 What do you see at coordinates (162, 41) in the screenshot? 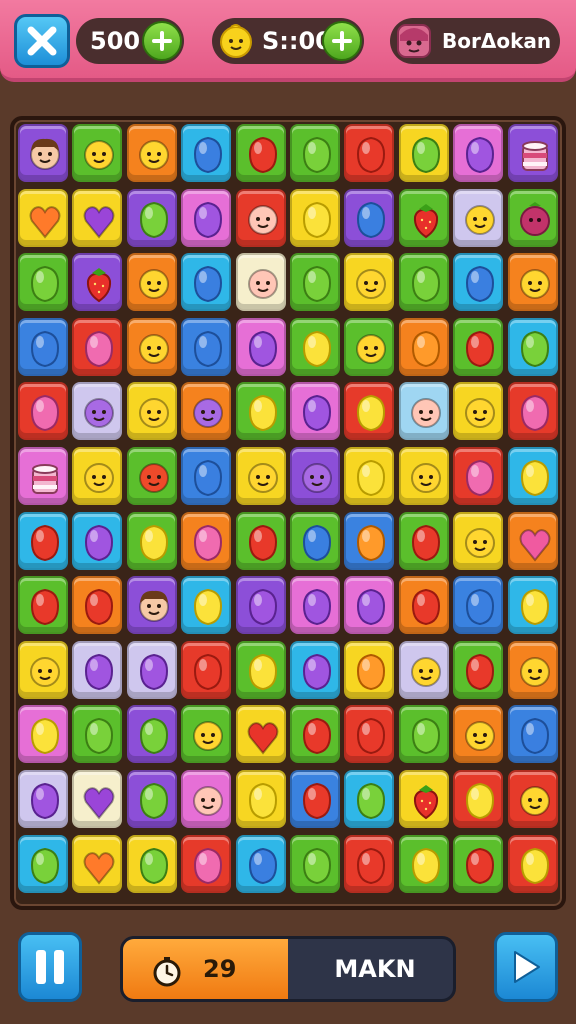
I see `add-coins-button` at bounding box center [162, 41].